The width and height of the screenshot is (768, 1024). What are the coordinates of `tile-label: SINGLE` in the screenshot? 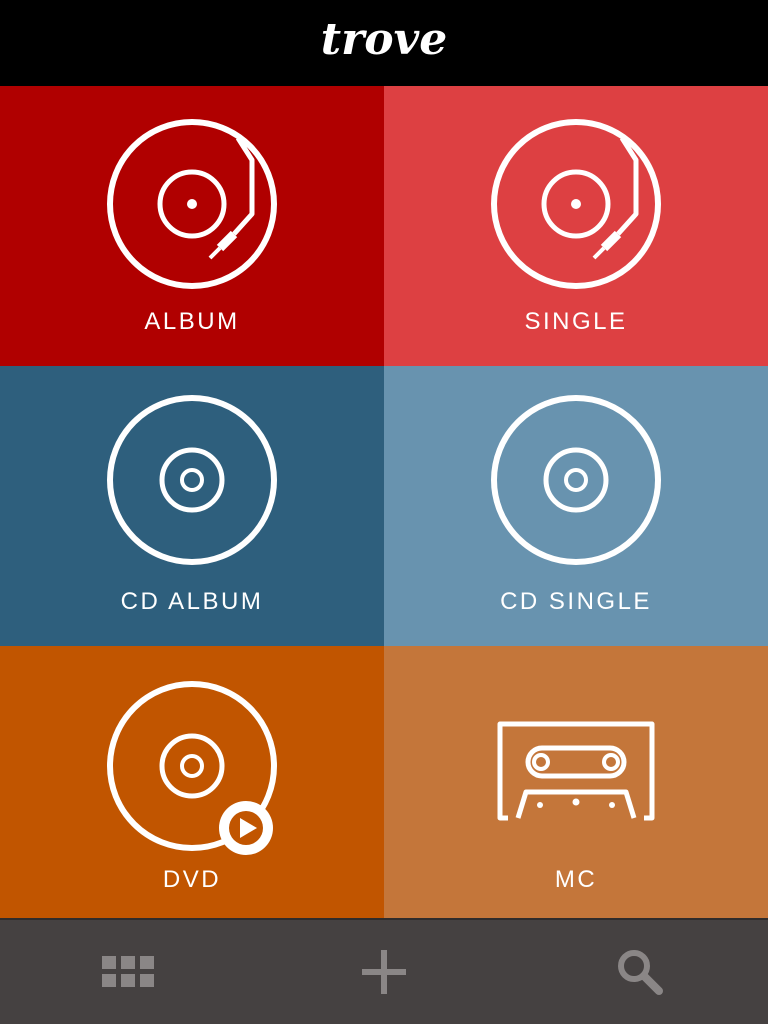 It's located at (576, 321).